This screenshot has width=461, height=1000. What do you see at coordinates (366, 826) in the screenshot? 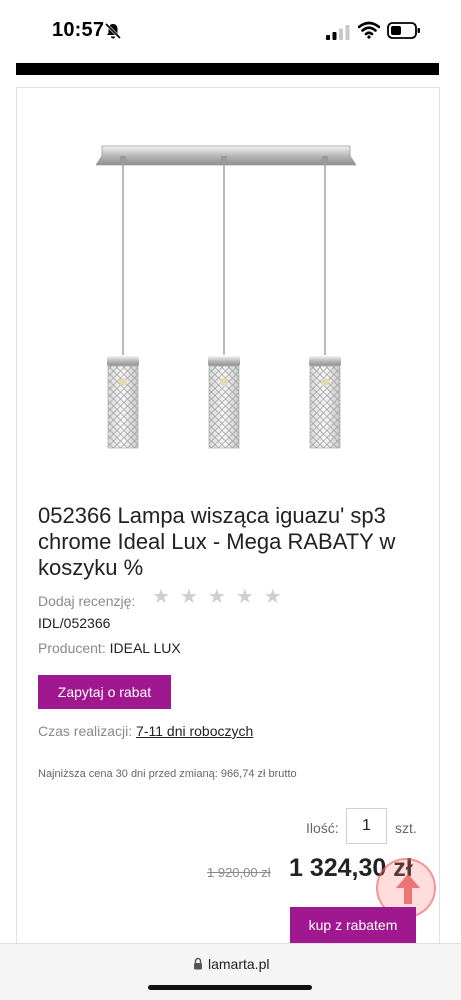
I see `quantity-input` at bounding box center [366, 826].